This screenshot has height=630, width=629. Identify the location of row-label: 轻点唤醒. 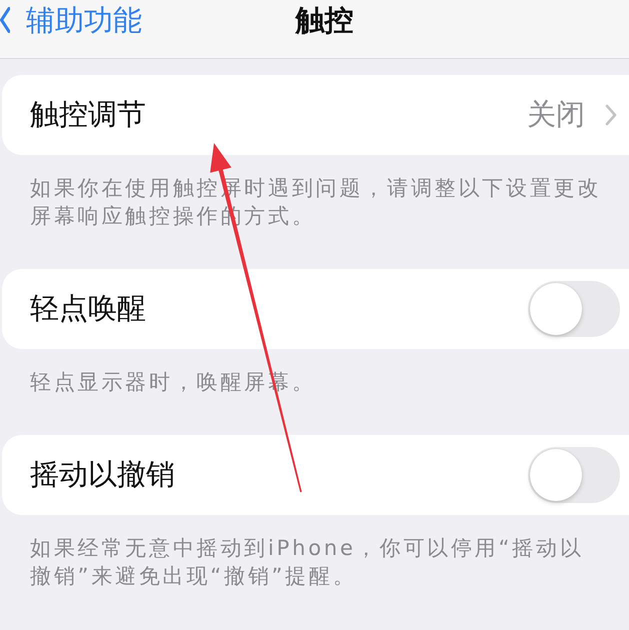
(88, 308).